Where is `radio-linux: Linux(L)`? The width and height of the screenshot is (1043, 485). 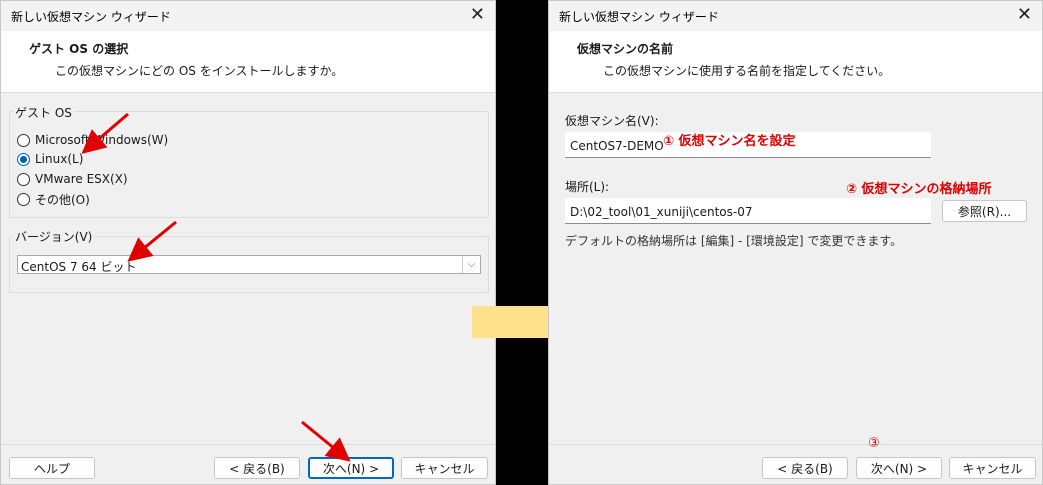 radio-linux: Linux(L) is located at coordinates (50, 159).